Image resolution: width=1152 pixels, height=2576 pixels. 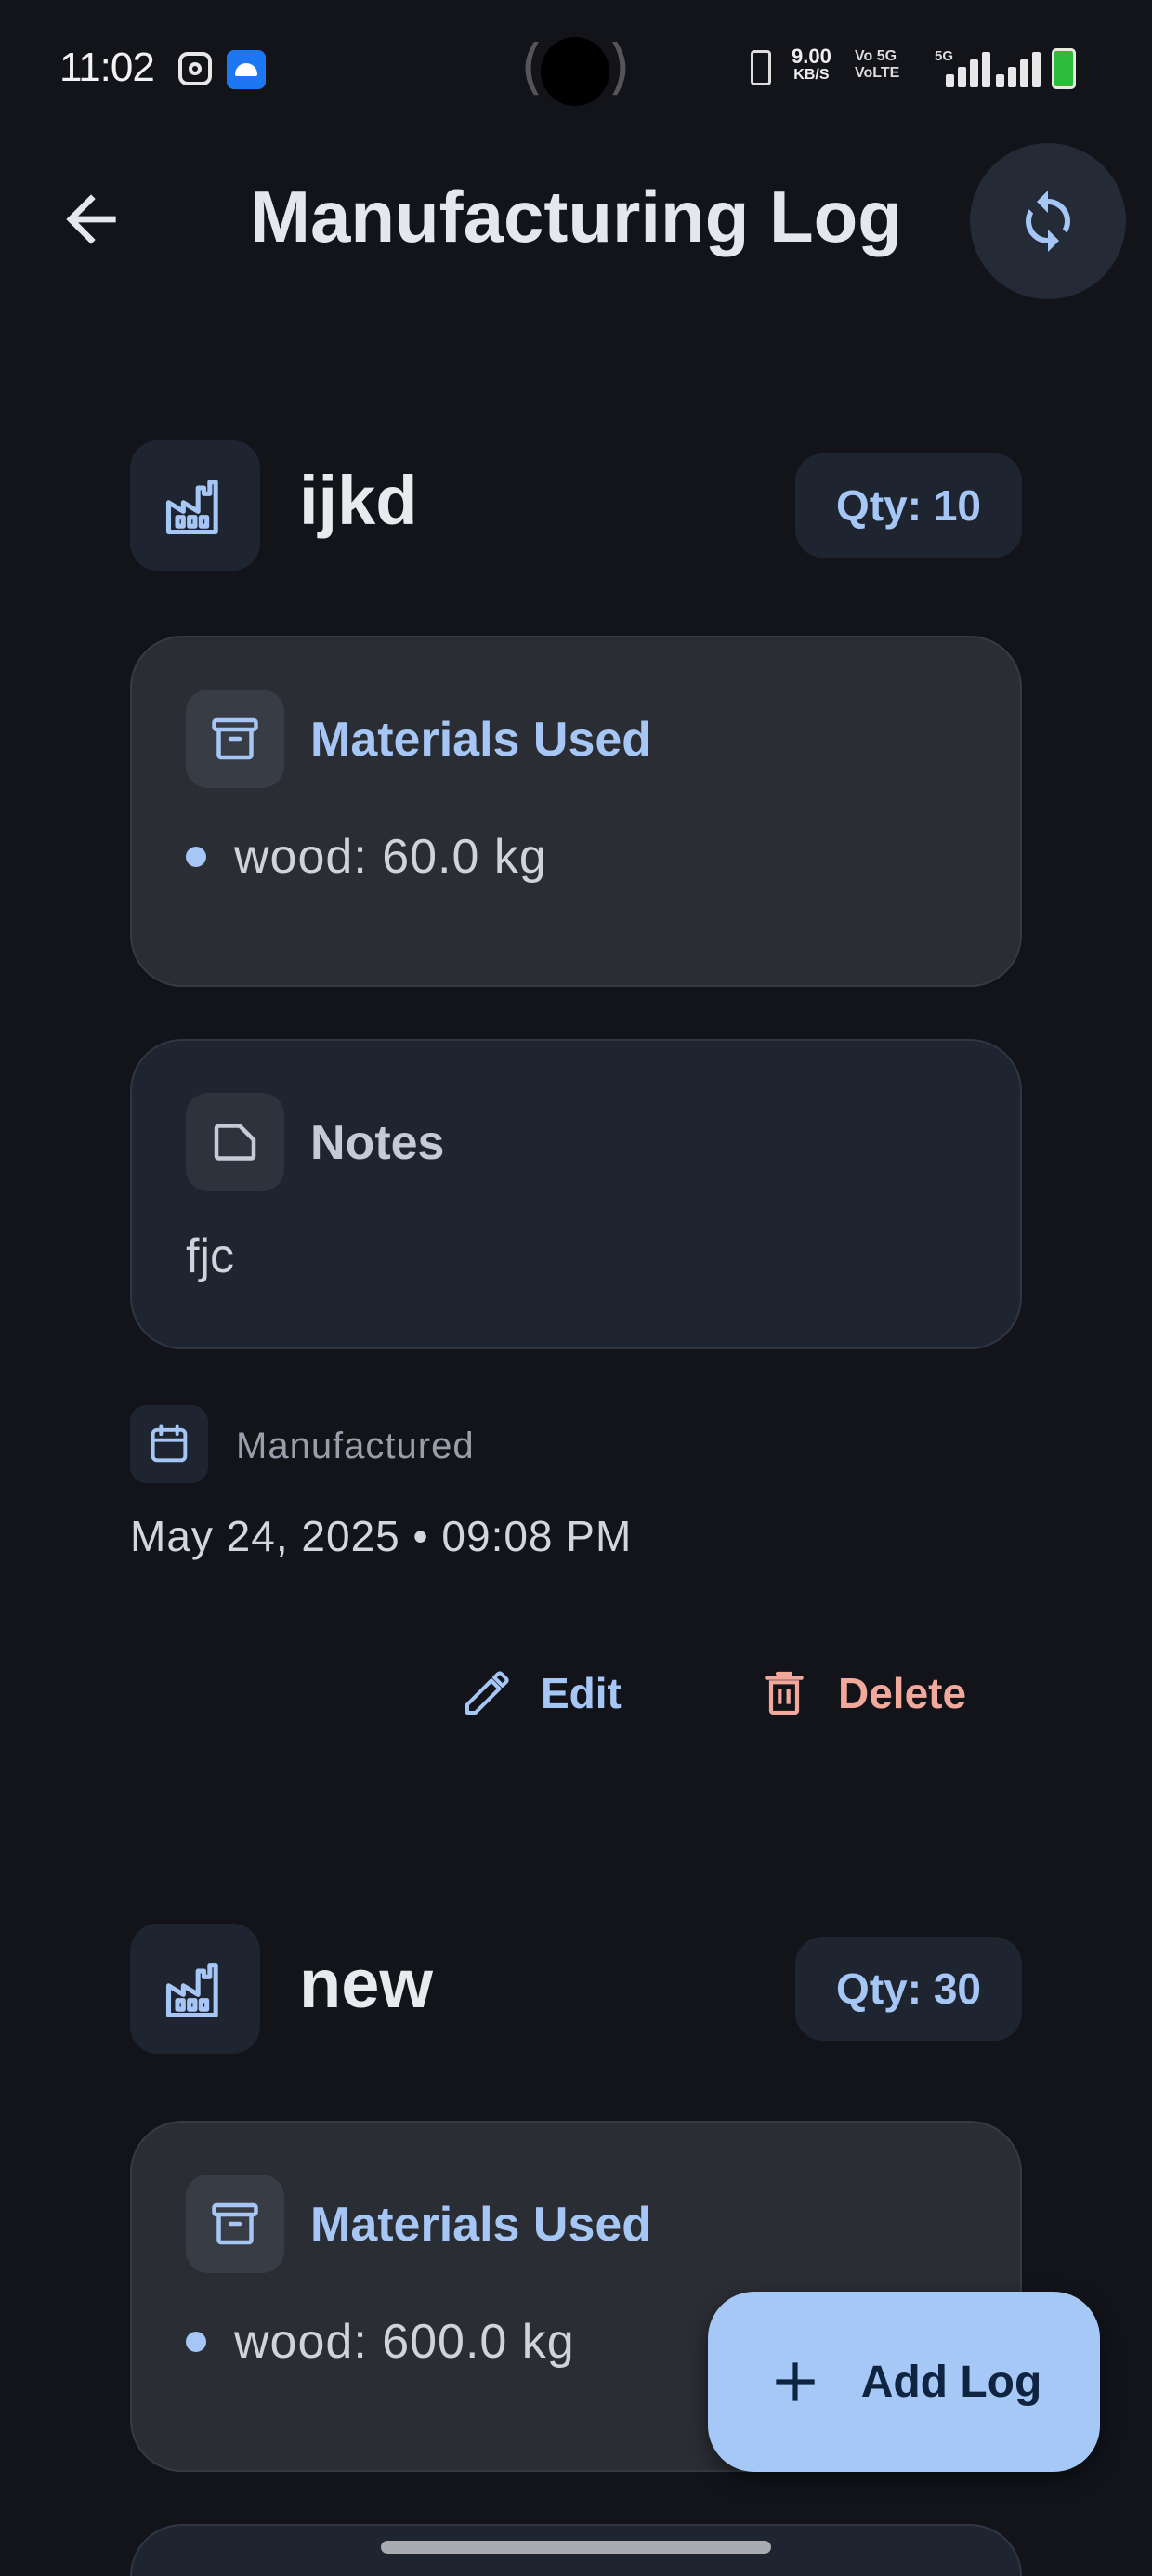 I want to click on calendar-icon-box, so click(x=169, y=1444).